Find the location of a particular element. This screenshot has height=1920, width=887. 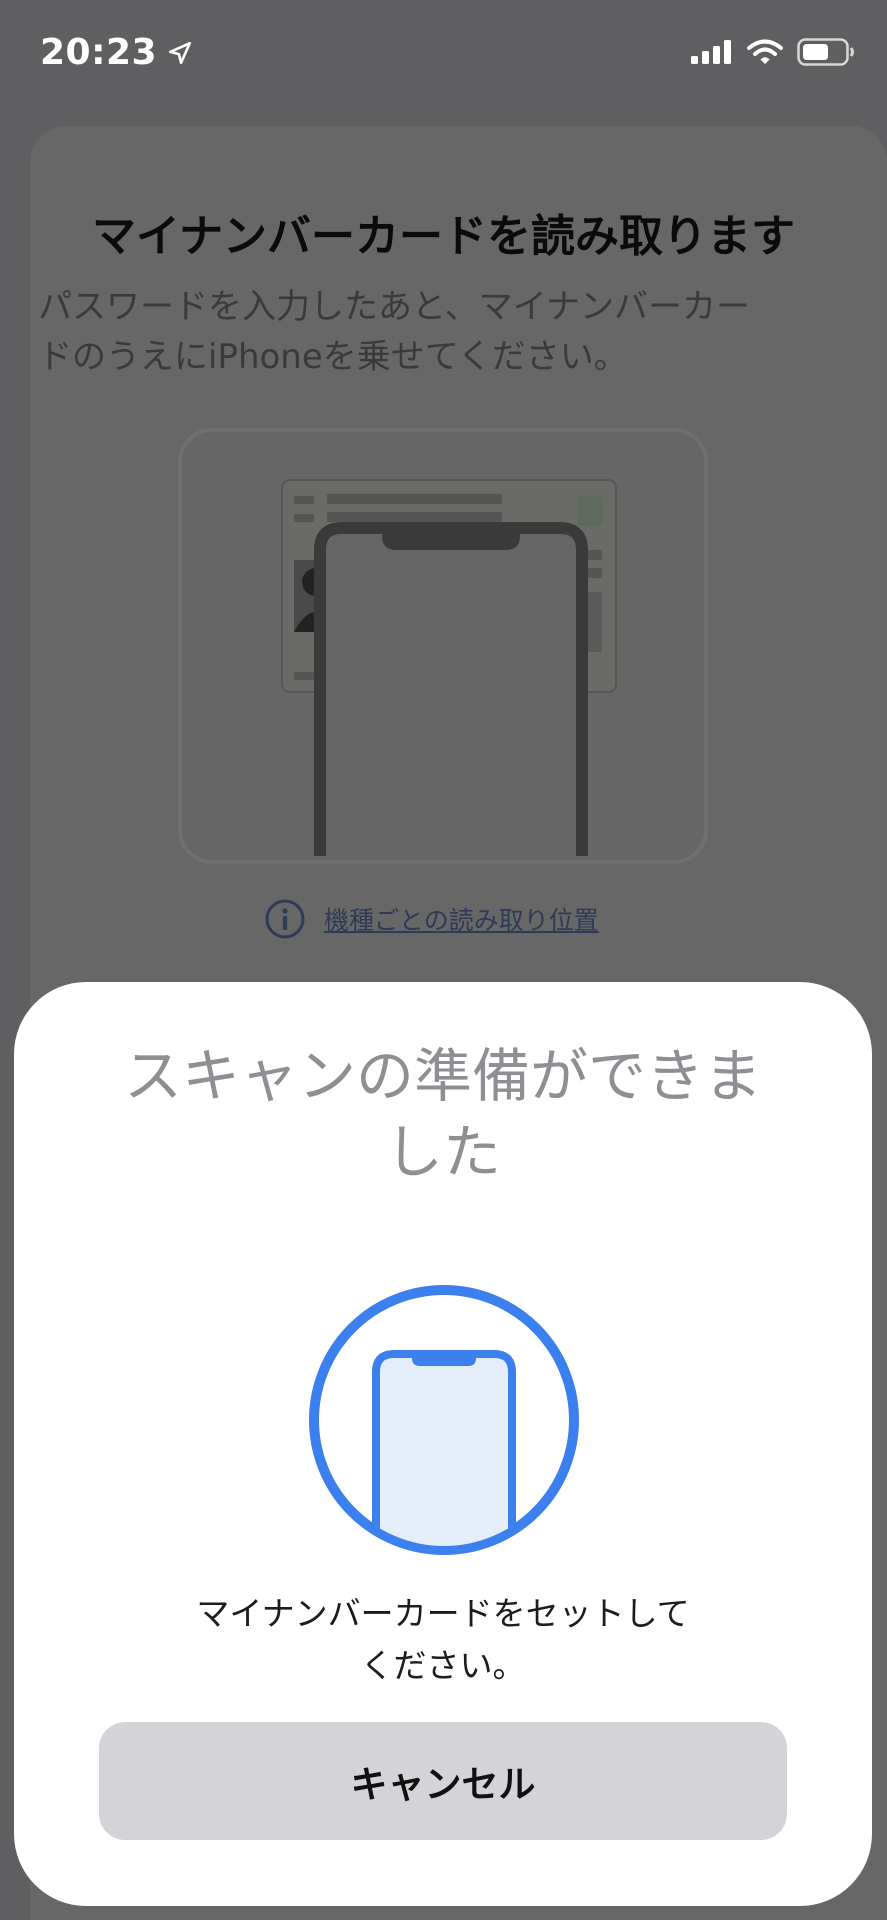

page-title: マイナンバーカードを読み取ります is located at coordinates (443, 236).